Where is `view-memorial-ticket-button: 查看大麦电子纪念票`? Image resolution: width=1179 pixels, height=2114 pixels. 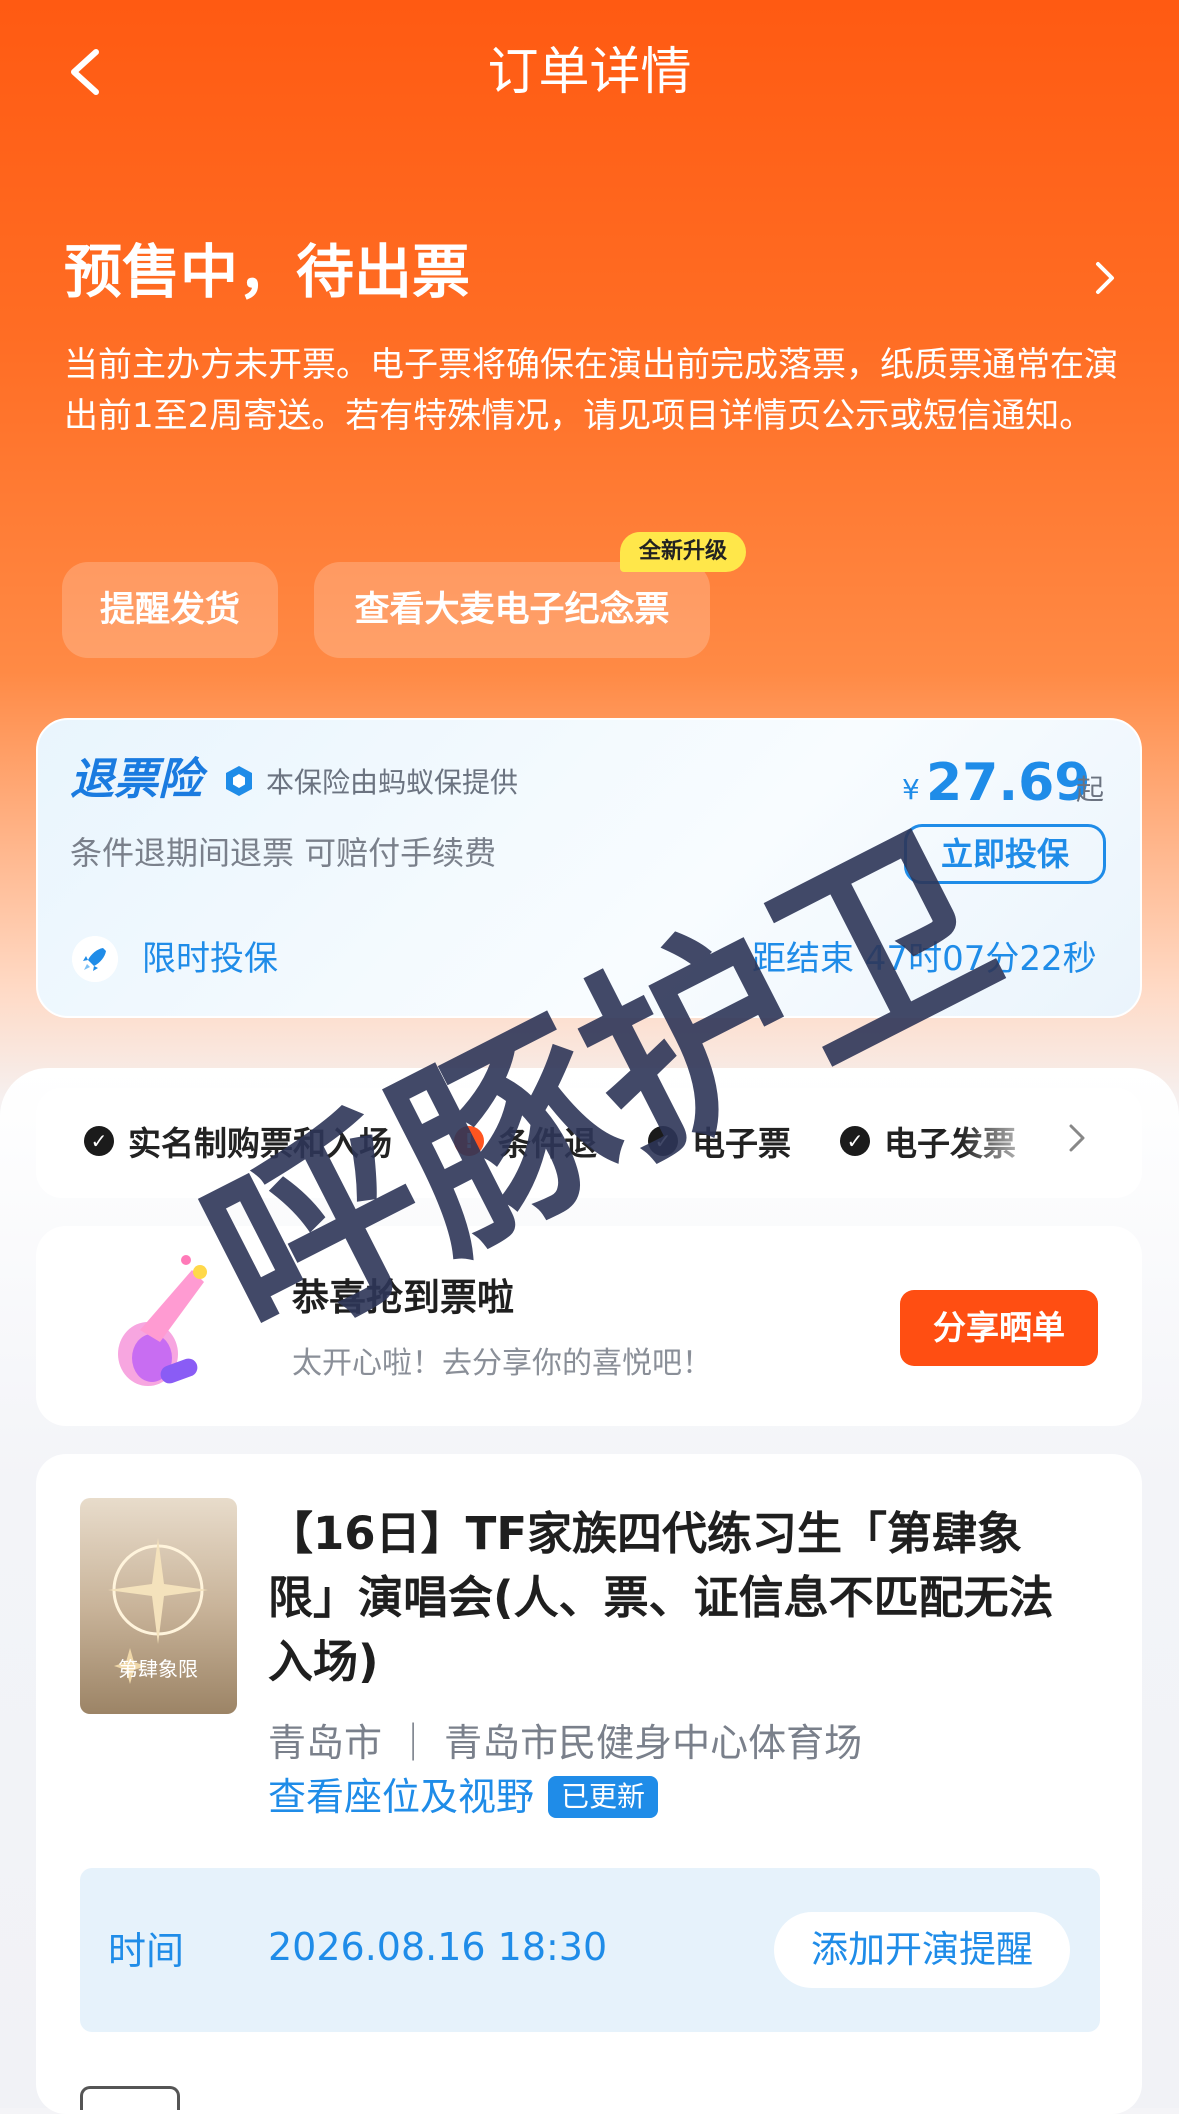
view-memorial-ticket-button: 查看大麦电子纪念票 is located at coordinates (512, 610).